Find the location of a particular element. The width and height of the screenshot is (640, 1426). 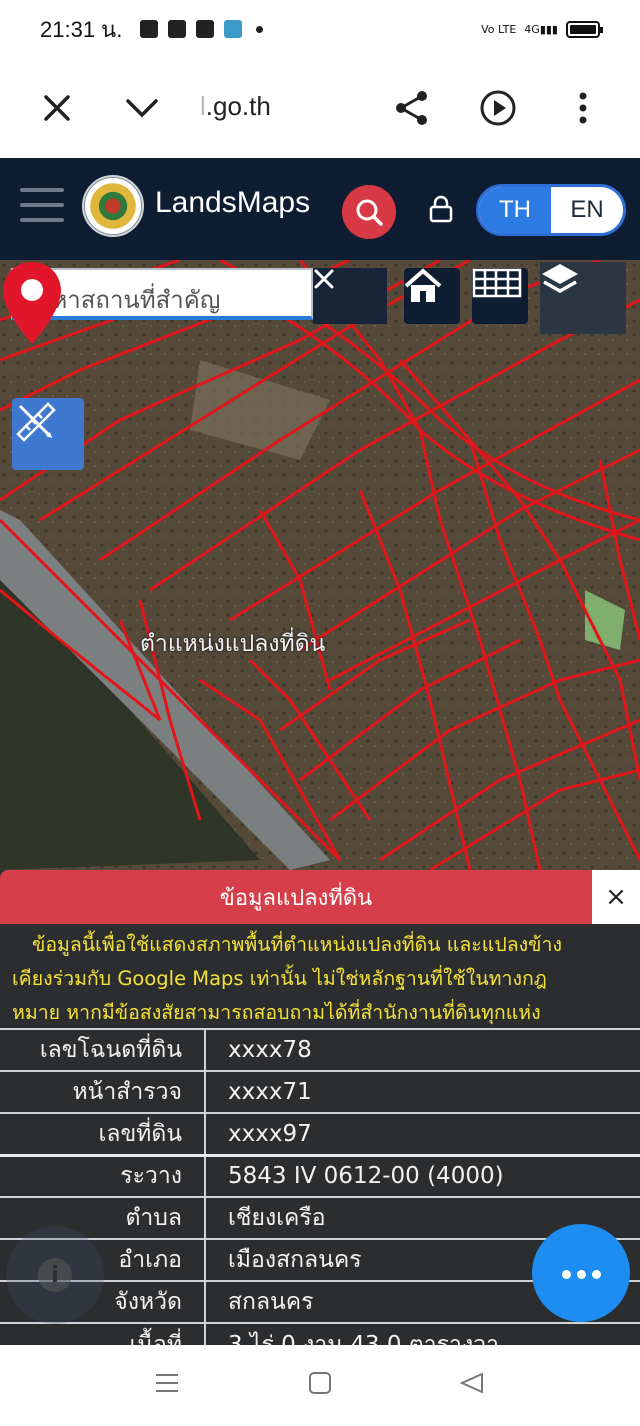

notification-icons is located at coordinates (202, 29).